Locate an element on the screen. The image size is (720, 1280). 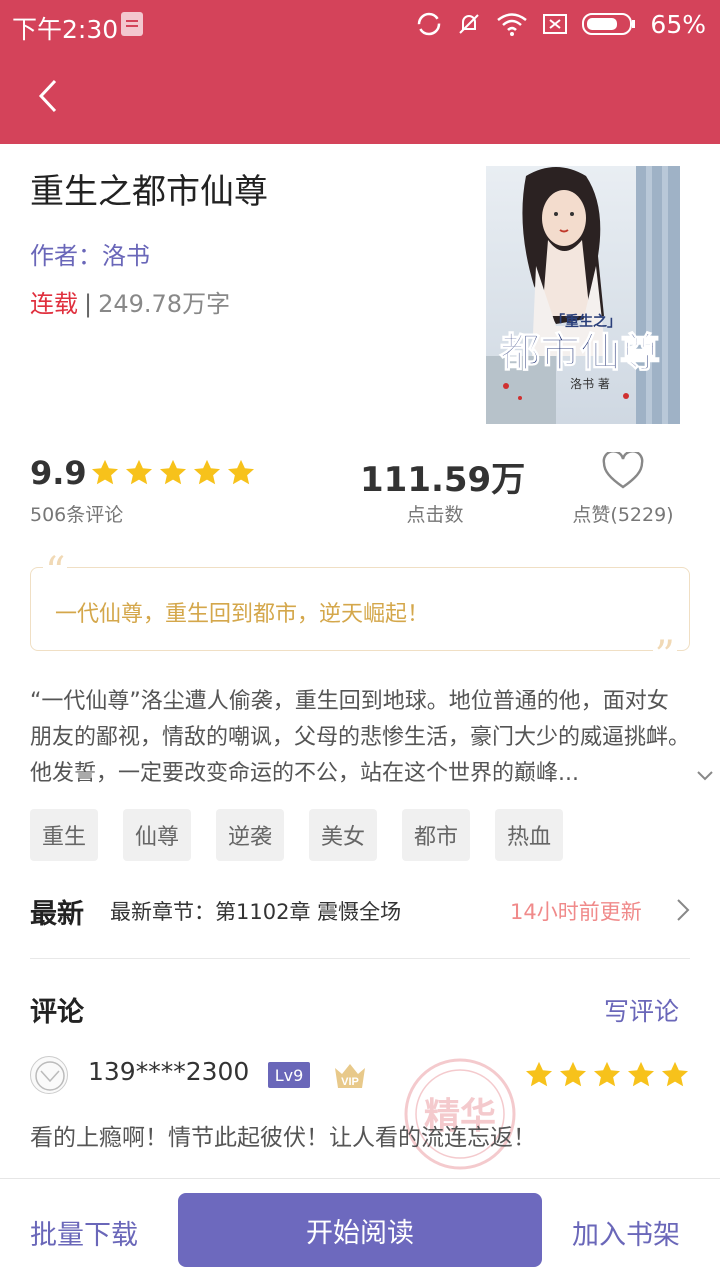
write-review-button: 写评论 is located at coordinates (641, 1010).